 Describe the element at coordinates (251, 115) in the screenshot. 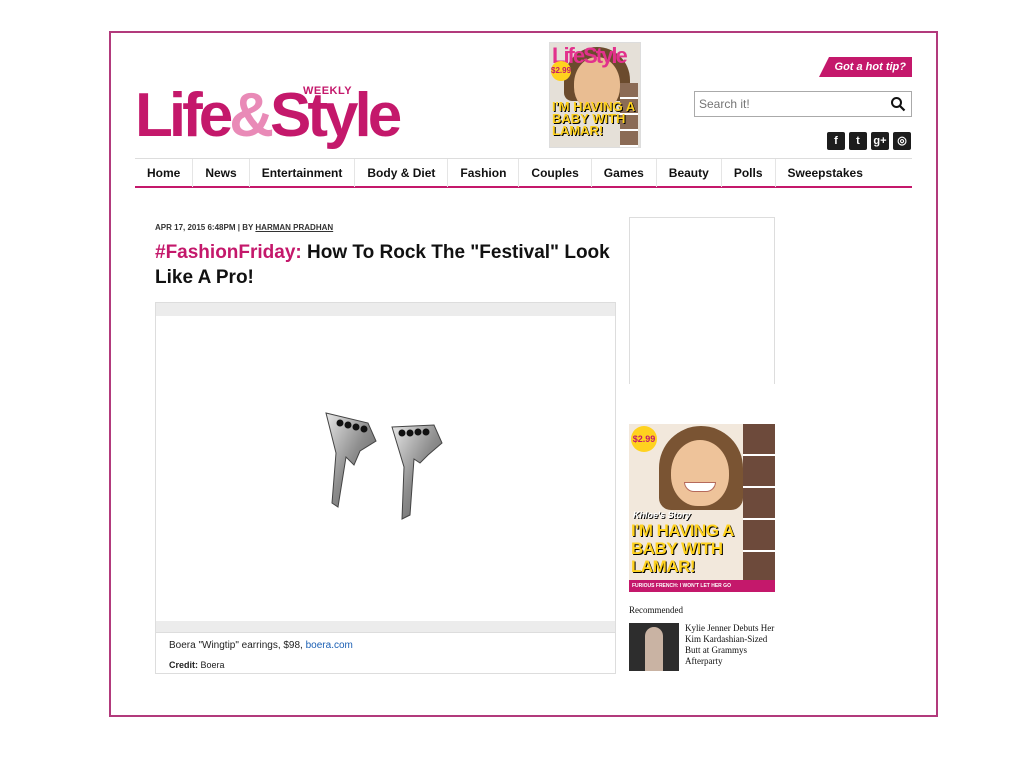

I see `logo-ampersand: &` at that location.